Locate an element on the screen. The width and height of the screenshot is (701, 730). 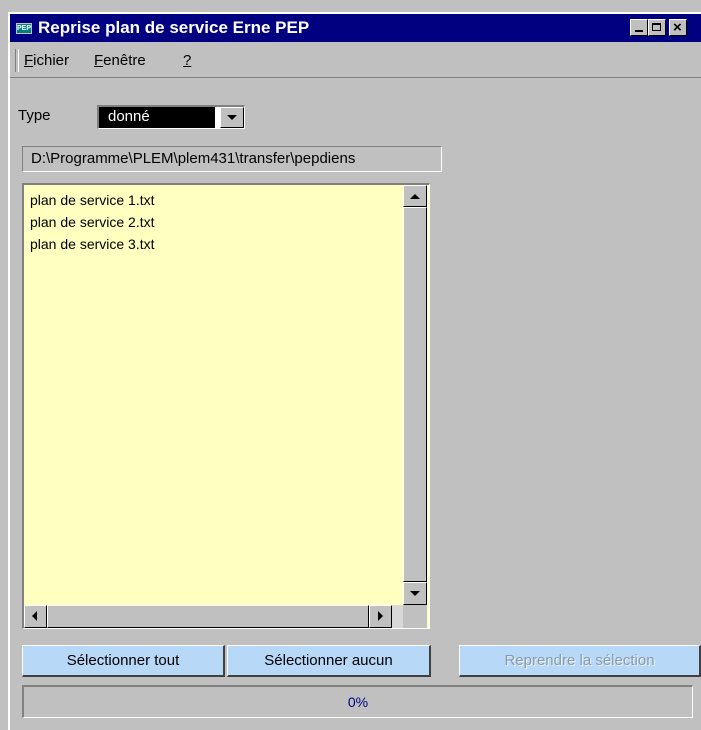
type-select-value: donné is located at coordinates (157, 117).